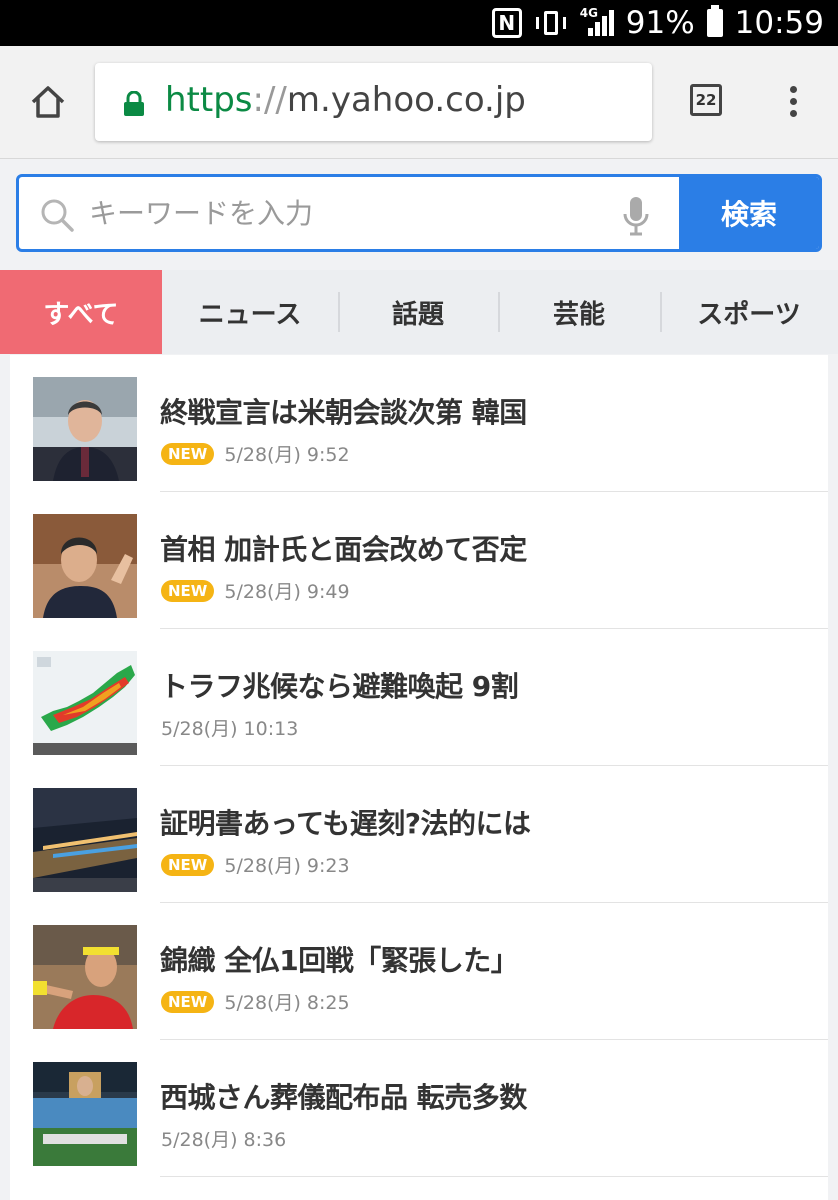 This screenshot has height=1200, width=838. What do you see at coordinates (343, 1097) in the screenshot?
I see `news-title: 西城さん葬儀配布品 転売多数` at bounding box center [343, 1097].